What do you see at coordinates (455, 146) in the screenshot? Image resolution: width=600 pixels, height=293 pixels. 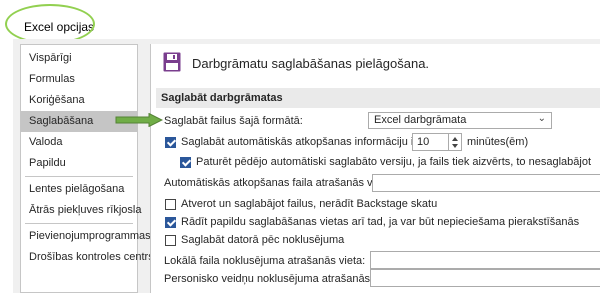 I see `stepper-down-icon` at bounding box center [455, 146].